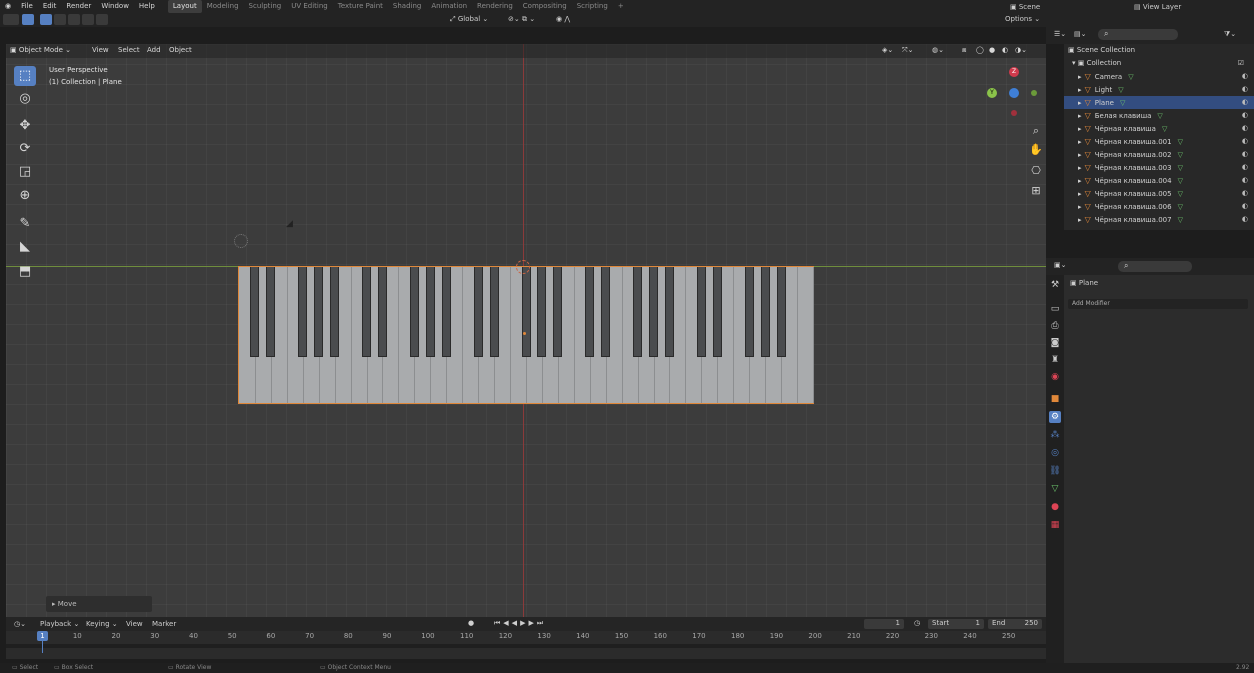 The height and width of the screenshot is (673, 1254). I want to click on xray-toggle-icon: ⧈, so click(964, 50).